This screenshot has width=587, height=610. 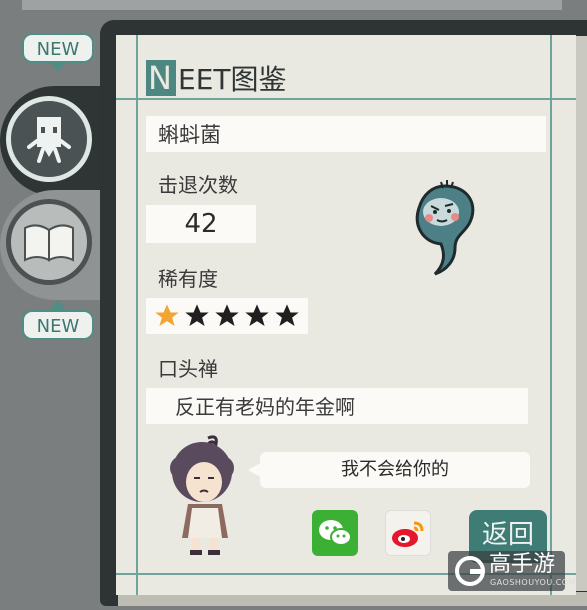 I want to click on weibo-icon, so click(x=408, y=534).